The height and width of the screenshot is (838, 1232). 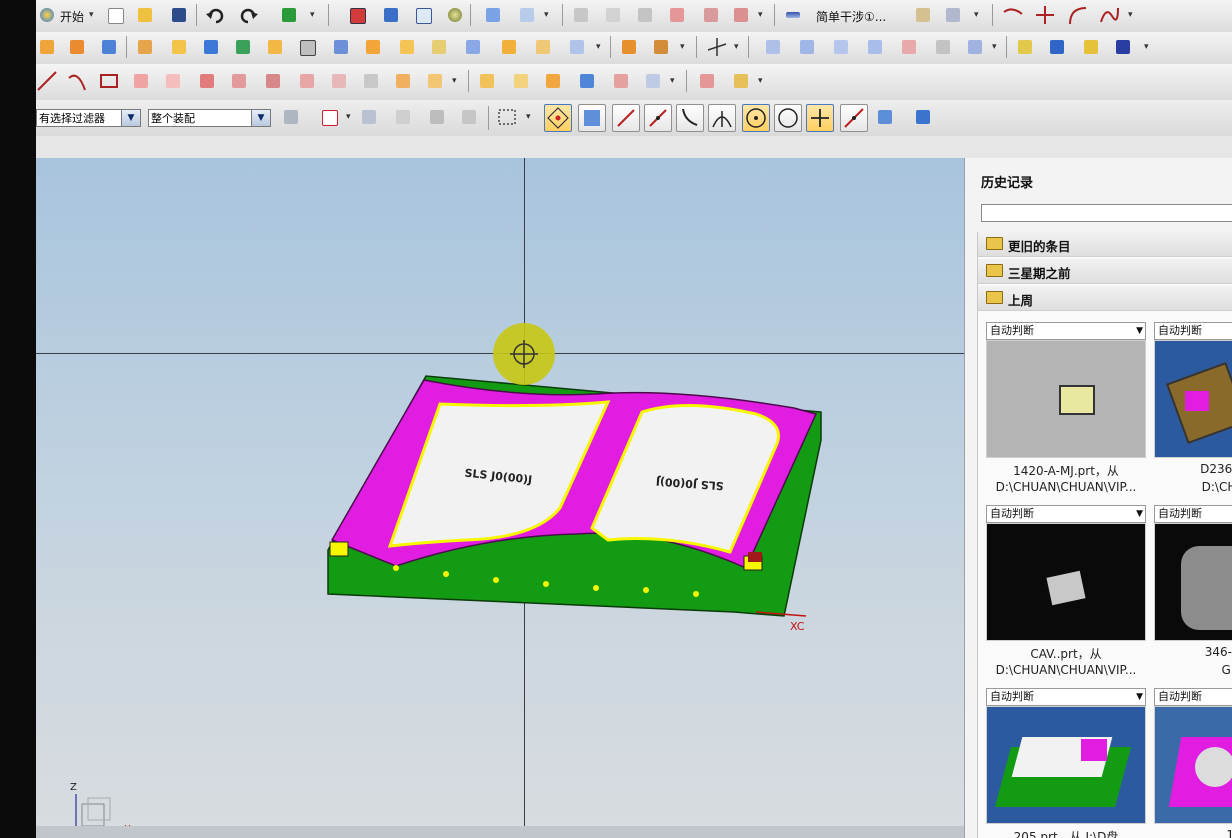 What do you see at coordinates (722, 118) in the screenshot?
I see `snap-intersection-toggle` at bounding box center [722, 118].